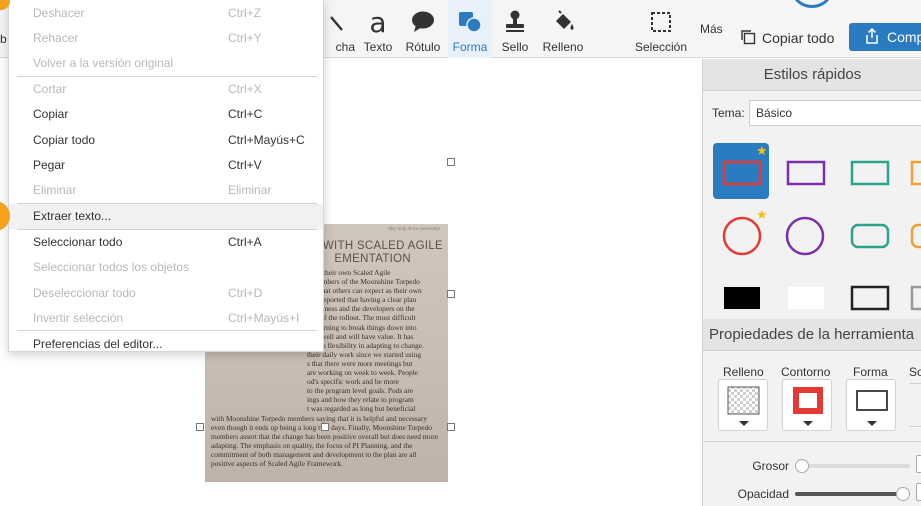  Describe the element at coordinates (743, 372) in the screenshot. I see `fill-label: Relleno` at that location.